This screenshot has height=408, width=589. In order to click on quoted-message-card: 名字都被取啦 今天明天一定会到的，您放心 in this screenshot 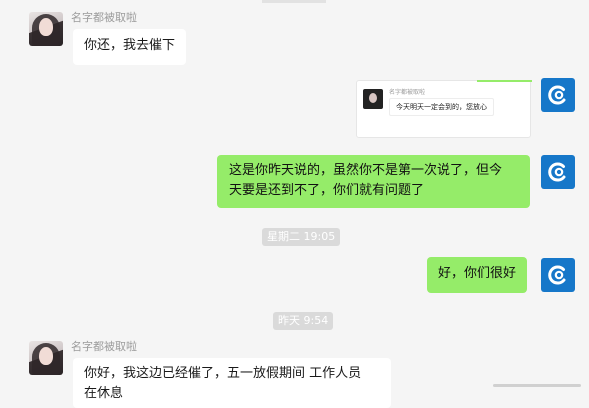, I will do `click(444, 109)`.